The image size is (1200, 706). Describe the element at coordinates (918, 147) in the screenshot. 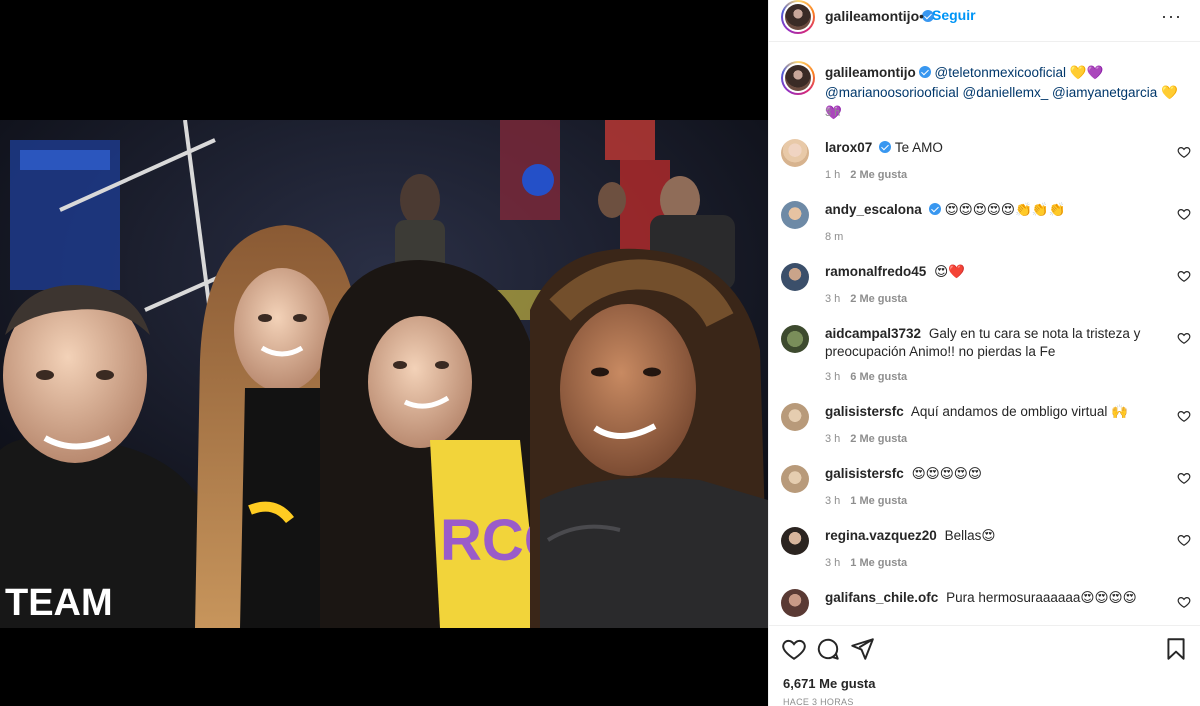

I see `comment-text: Te AMO` at that location.